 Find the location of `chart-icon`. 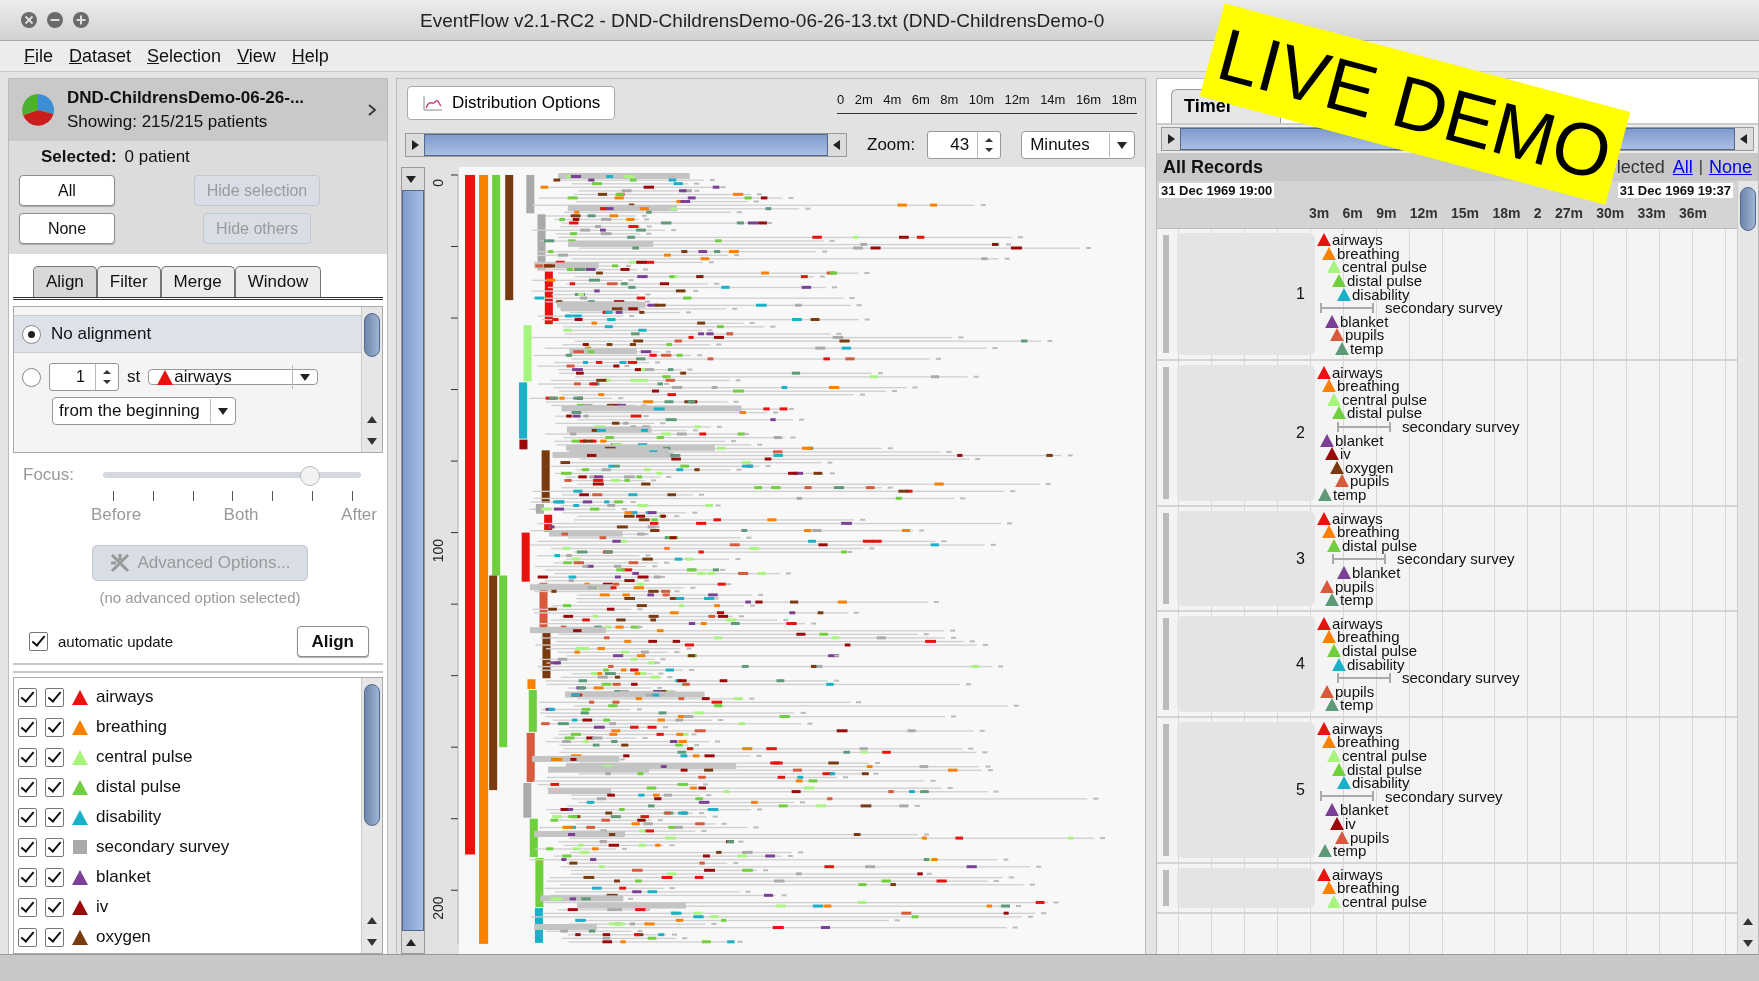

chart-icon is located at coordinates (433, 103).